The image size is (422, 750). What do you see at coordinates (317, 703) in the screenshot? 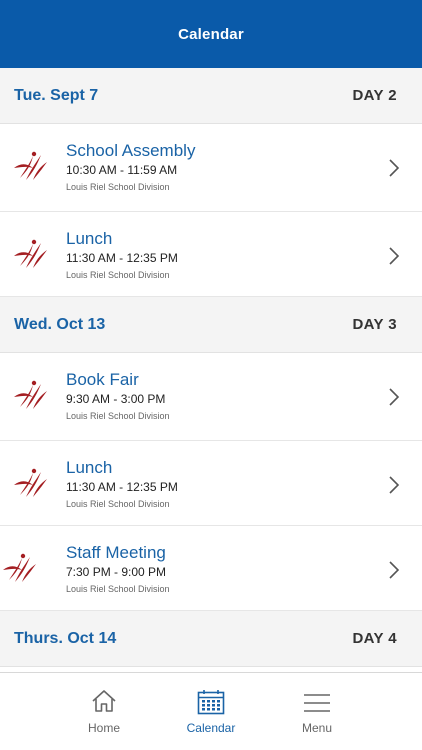
I see `hamburger-menu-icon` at bounding box center [317, 703].